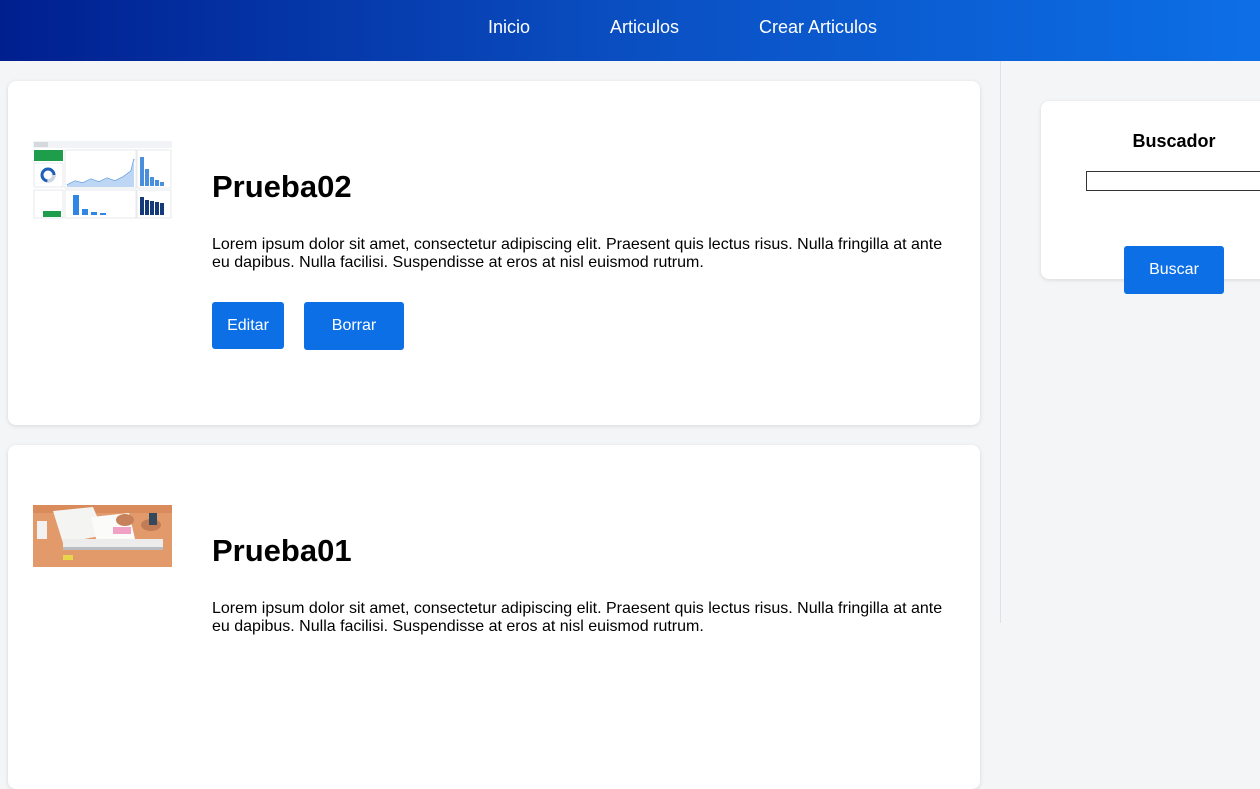 This screenshot has height=789, width=1260. What do you see at coordinates (1174, 141) in the screenshot?
I see `search-title: Buscador` at bounding box center [1174, 141].